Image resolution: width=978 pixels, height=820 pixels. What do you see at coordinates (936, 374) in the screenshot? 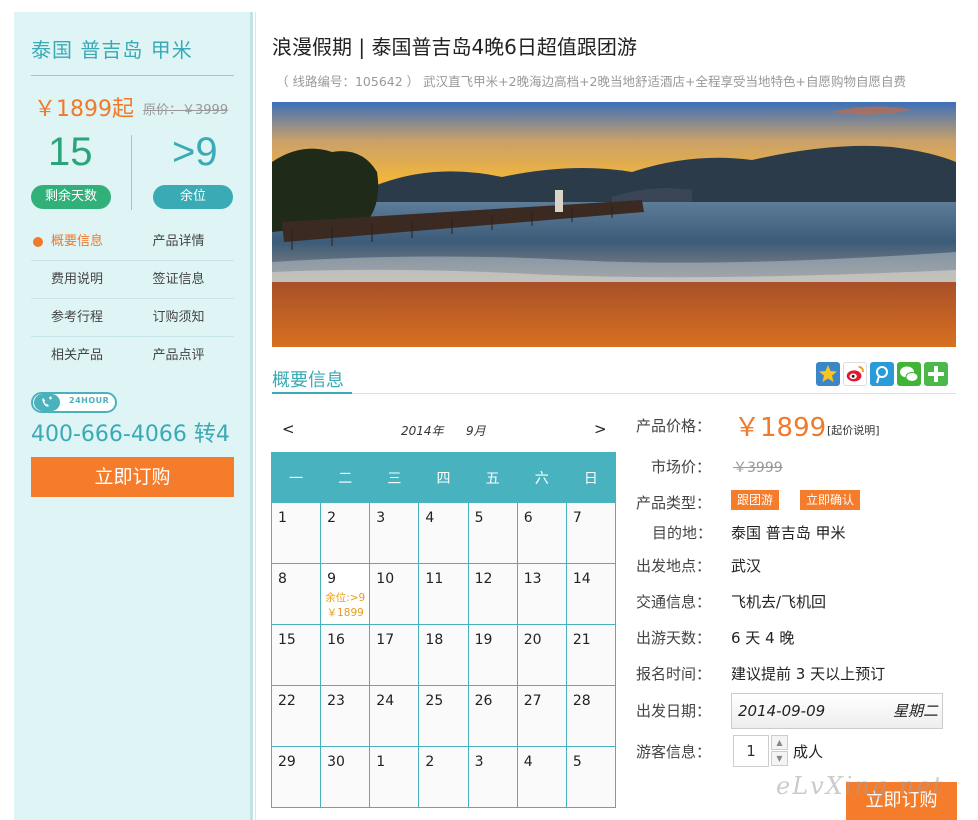
I see `more-plus-icon` at bounding box center [936, 374].